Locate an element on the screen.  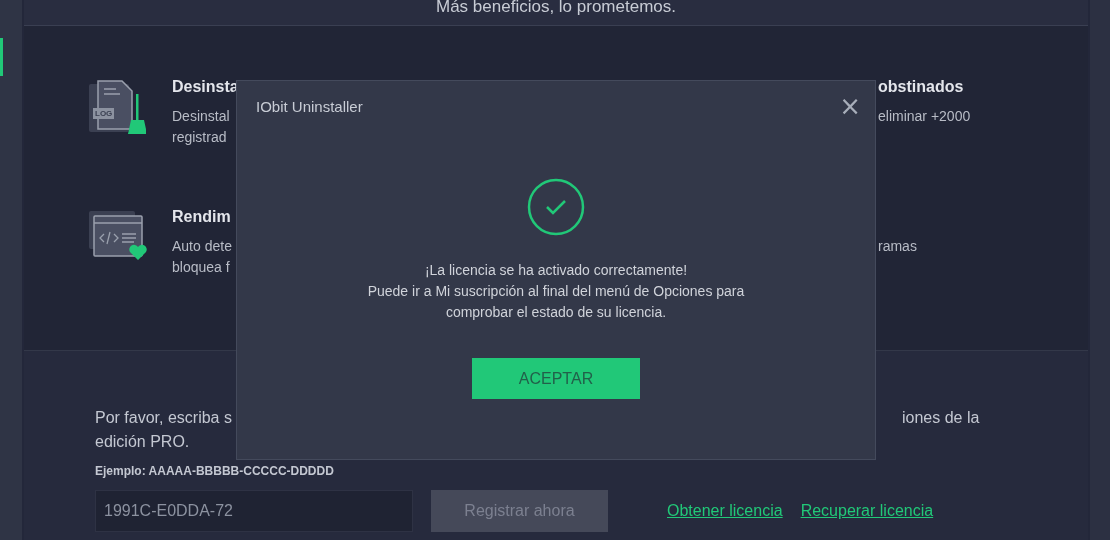
feature-description: bloquea f is located at coordinates (201, 267).